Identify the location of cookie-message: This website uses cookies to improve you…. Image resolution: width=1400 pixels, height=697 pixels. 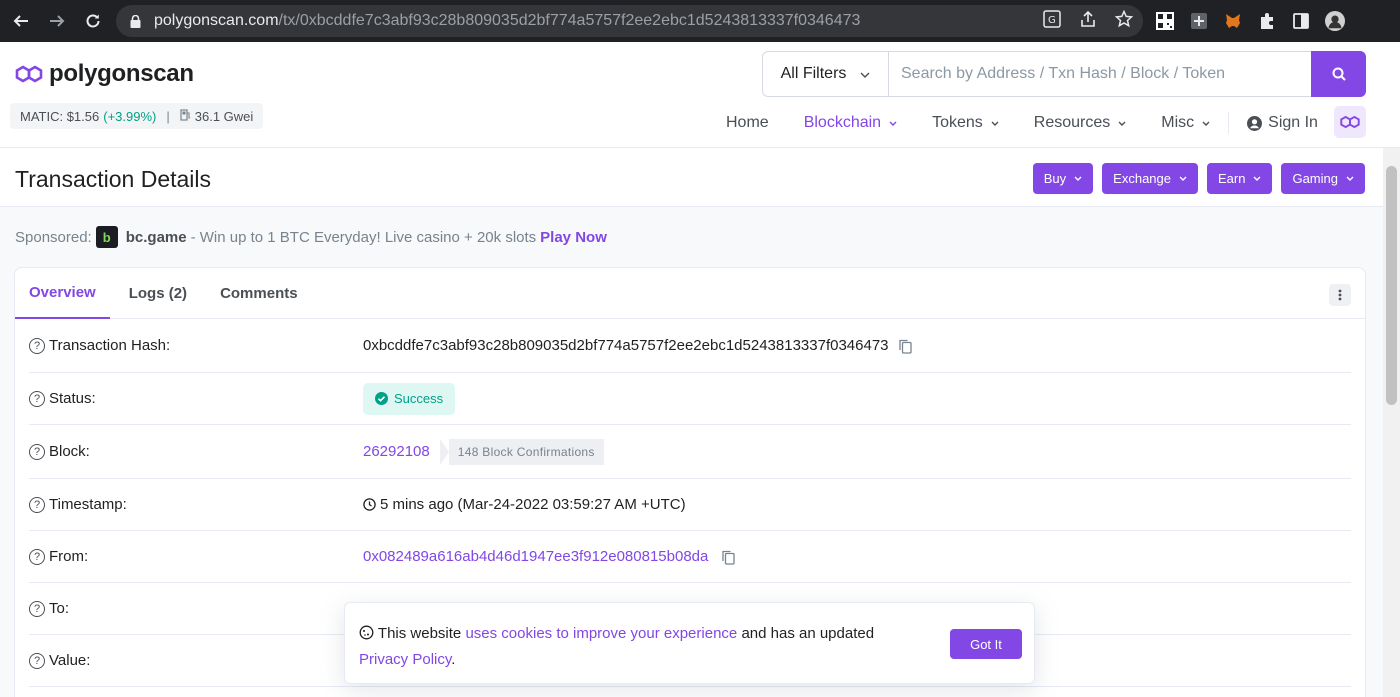
(639, 647).